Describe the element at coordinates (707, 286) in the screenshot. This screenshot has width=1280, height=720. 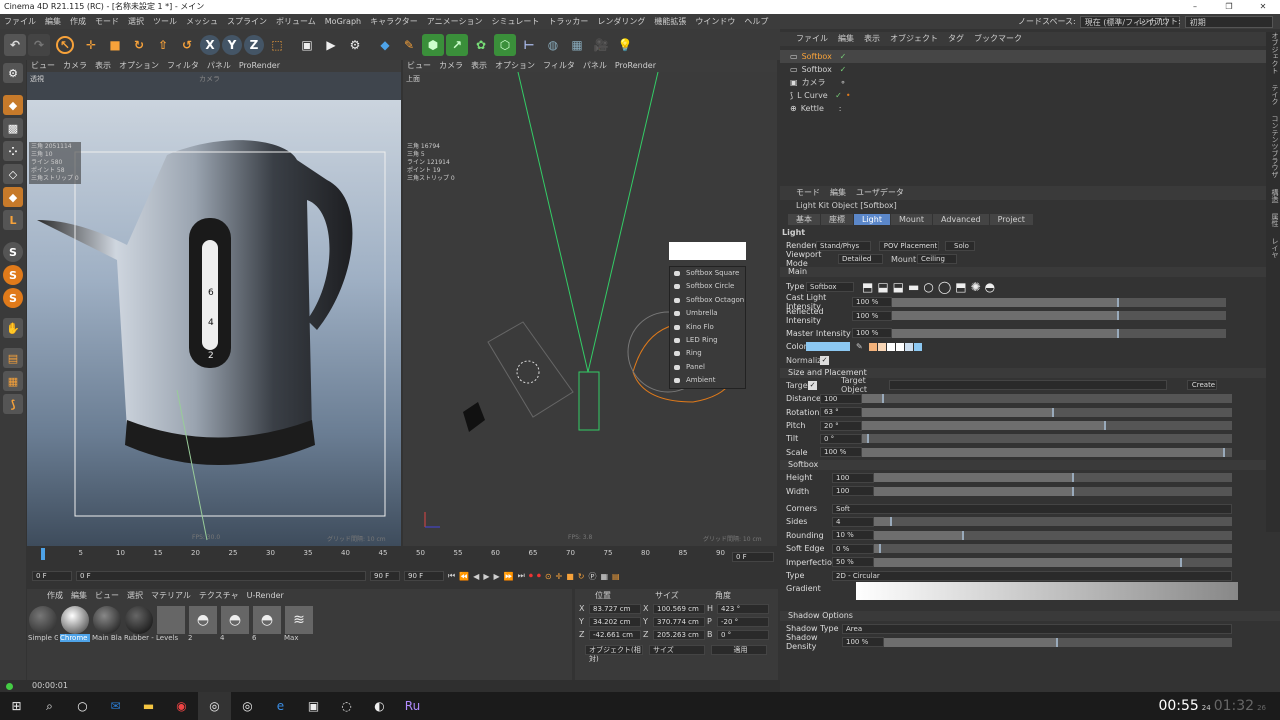
I see `menu-softbox-circle: Softbox Circle` at that location.